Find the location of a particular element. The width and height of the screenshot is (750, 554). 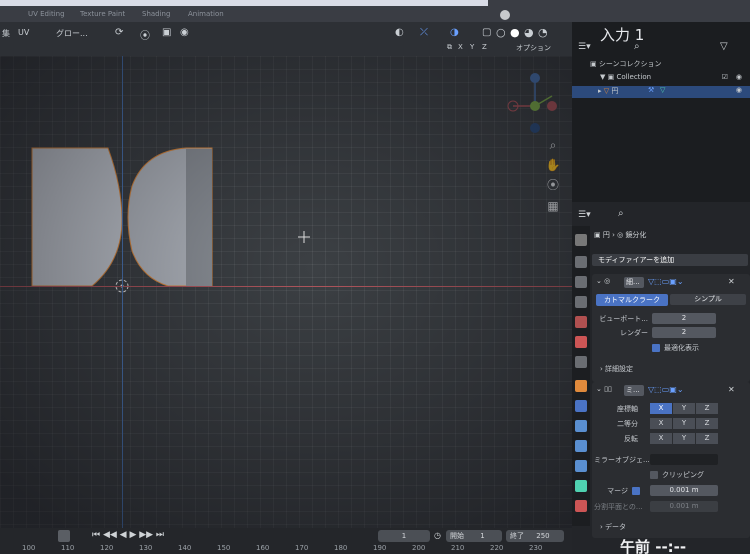

render-levels-field: 2 is located at coordinates (684, 332).